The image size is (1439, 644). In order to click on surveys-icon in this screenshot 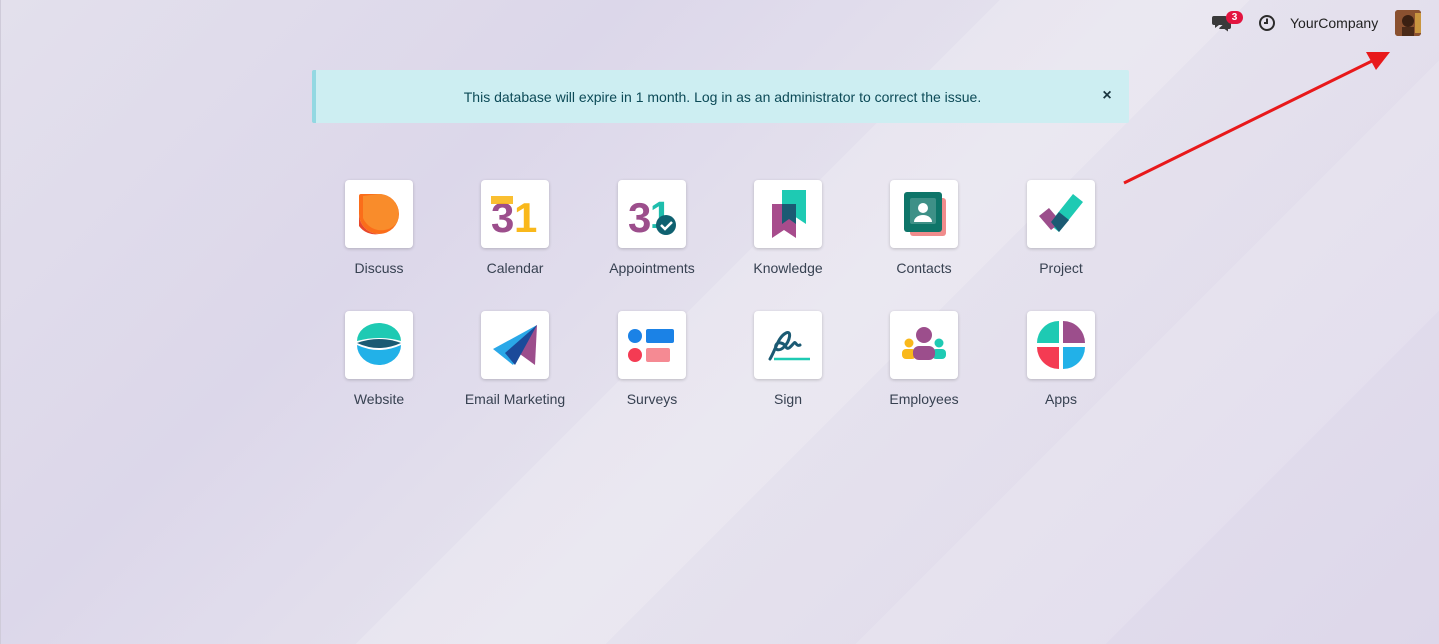, I will do `click(652, 345)`.